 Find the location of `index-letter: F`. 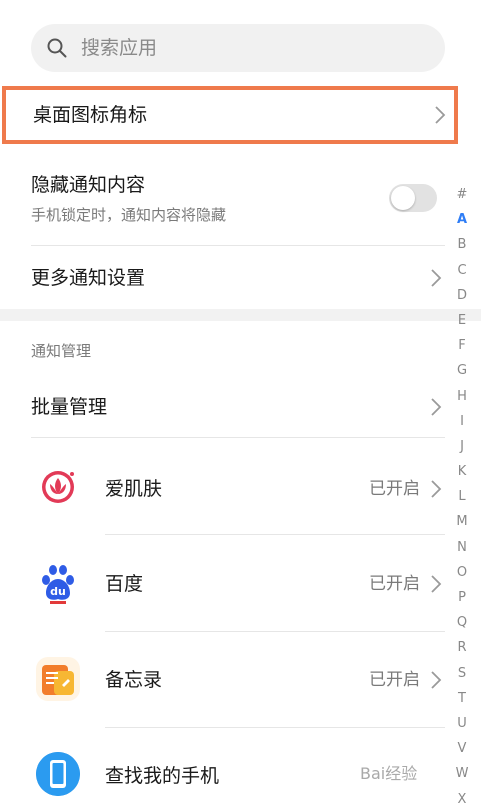

index-letter: F is located at coordinates (462, 345).